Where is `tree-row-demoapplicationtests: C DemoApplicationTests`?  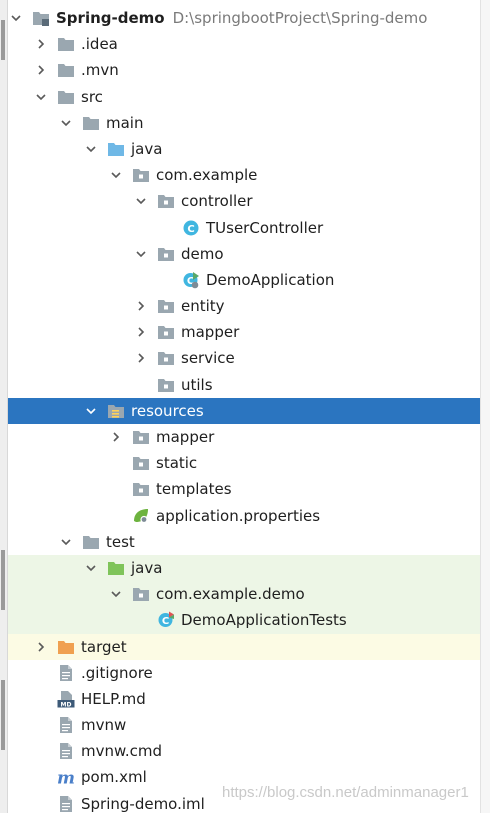
tree-row-demoapplicationtests: C DemoApplicationTests is located at coordinates (244, 620).